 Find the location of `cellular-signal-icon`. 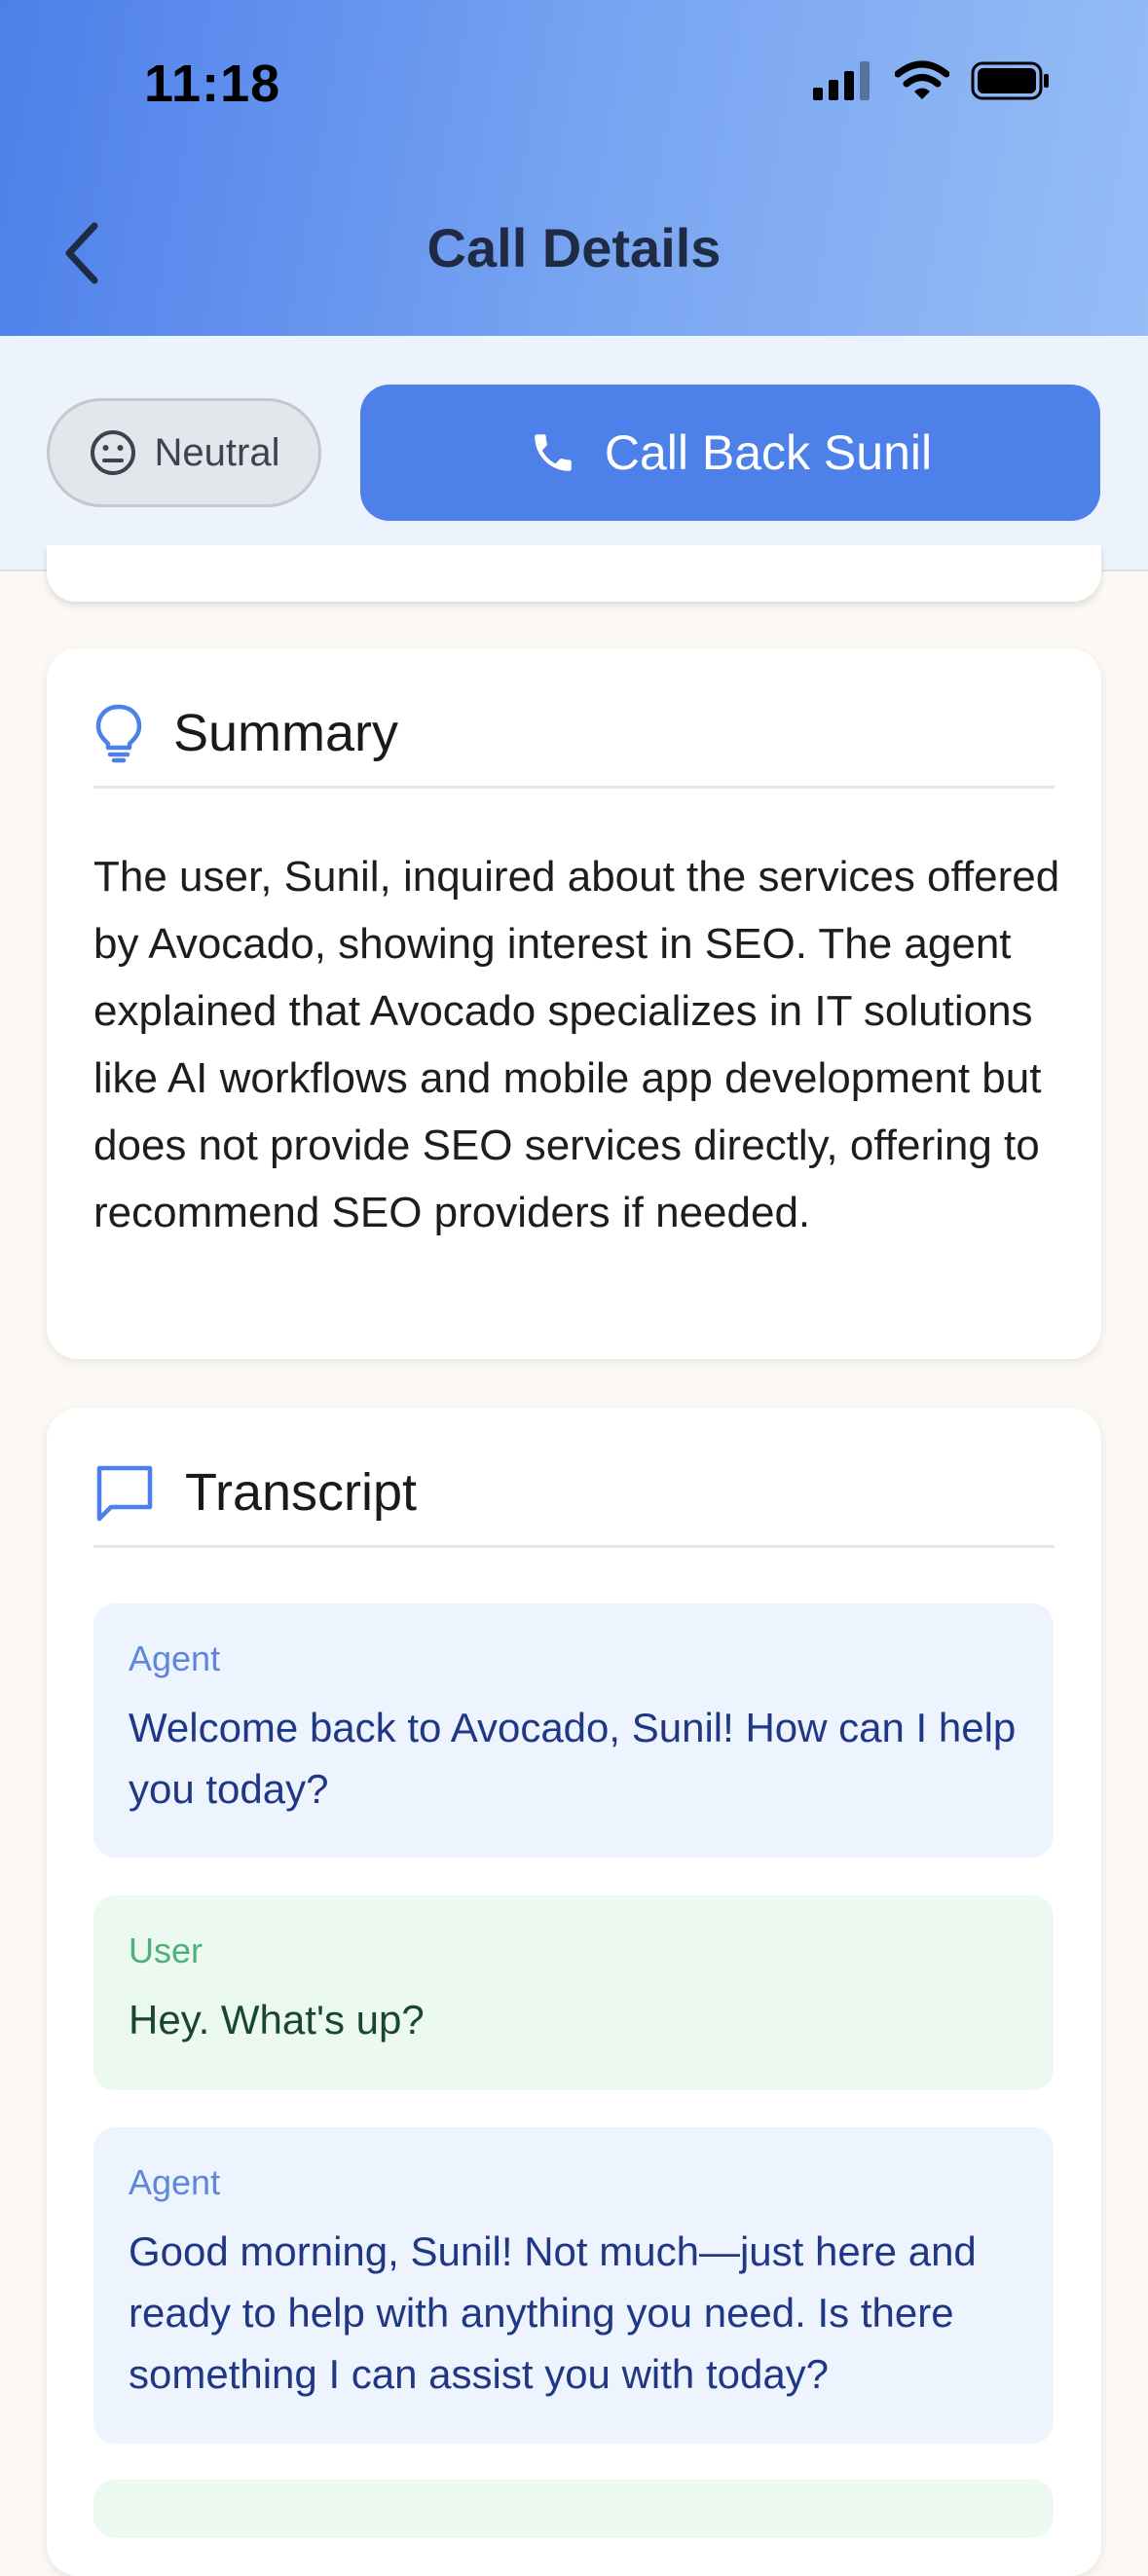

cellular-signal-icon is located at coordinates (842, 80).